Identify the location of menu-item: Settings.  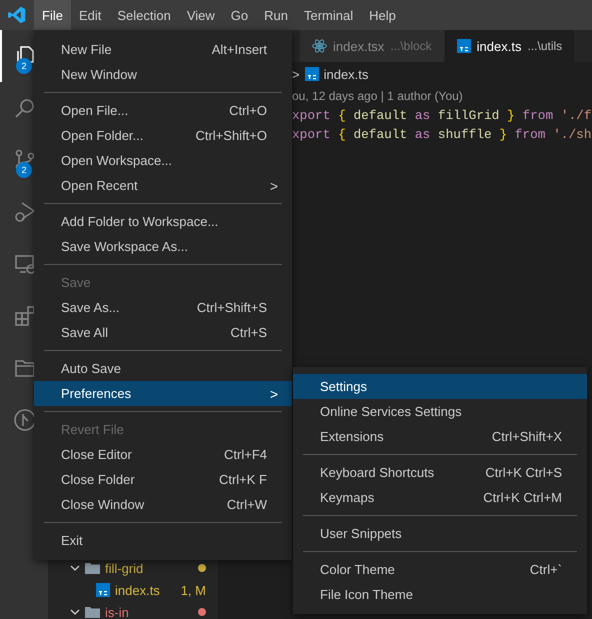
(440, 386).